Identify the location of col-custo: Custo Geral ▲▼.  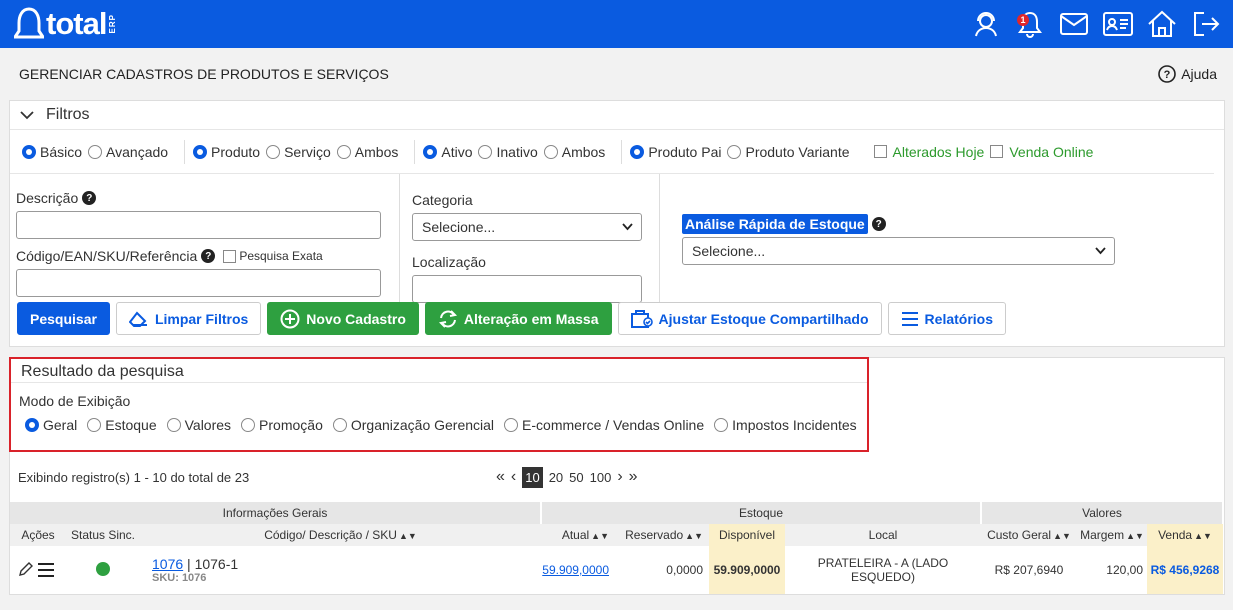
(1029, 535).